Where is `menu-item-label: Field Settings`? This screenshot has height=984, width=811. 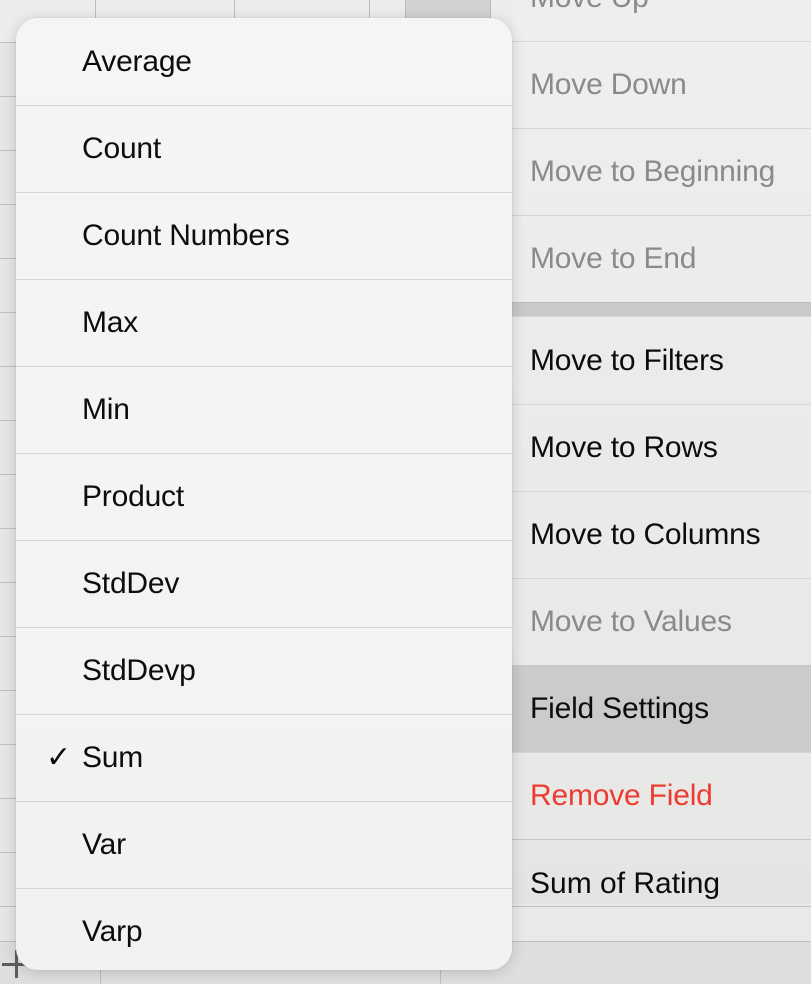 menu-item-label: Field Settings is located at coordinates (619, 708).